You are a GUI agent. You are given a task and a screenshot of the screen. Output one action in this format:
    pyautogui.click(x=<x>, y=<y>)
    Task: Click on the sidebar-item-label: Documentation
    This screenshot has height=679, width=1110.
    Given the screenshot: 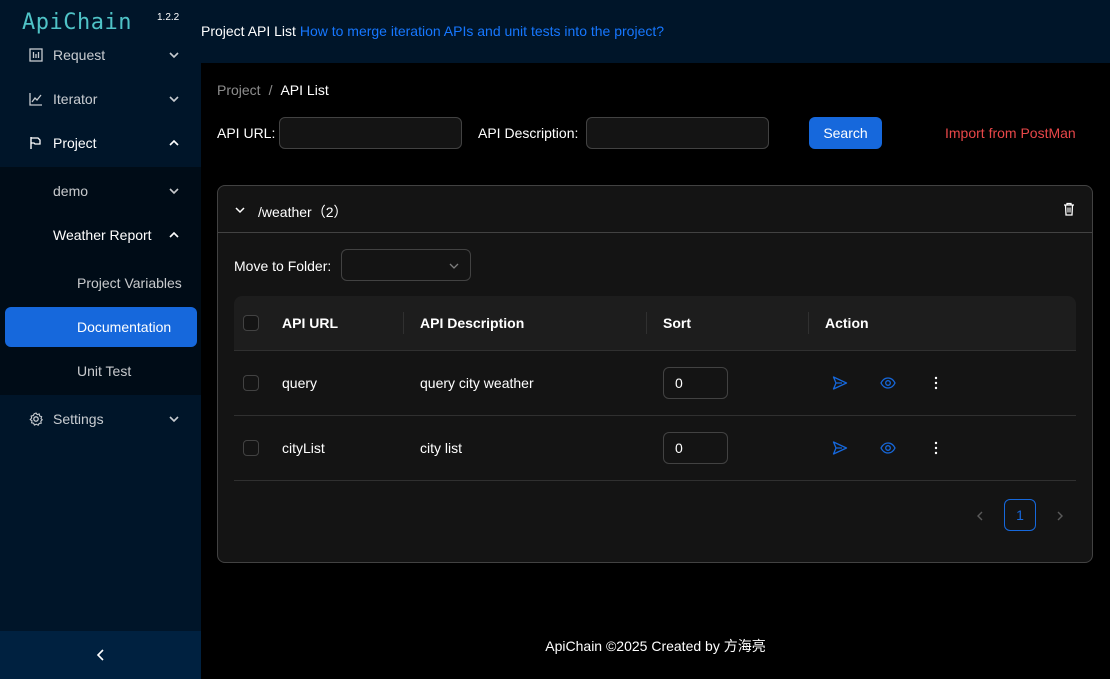 What is the action you would take?
    pyautogui.click(x=124, y=327)
    